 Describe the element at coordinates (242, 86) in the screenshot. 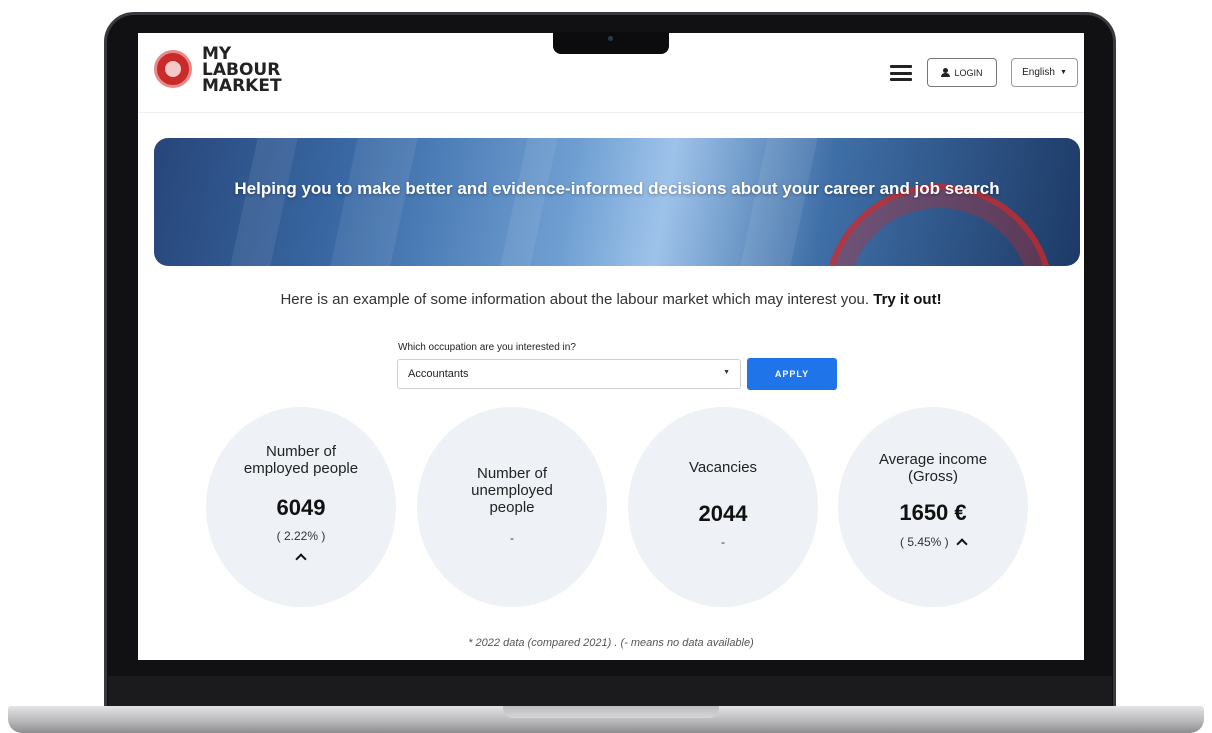

I see `logo-line: MARKET` at that location.